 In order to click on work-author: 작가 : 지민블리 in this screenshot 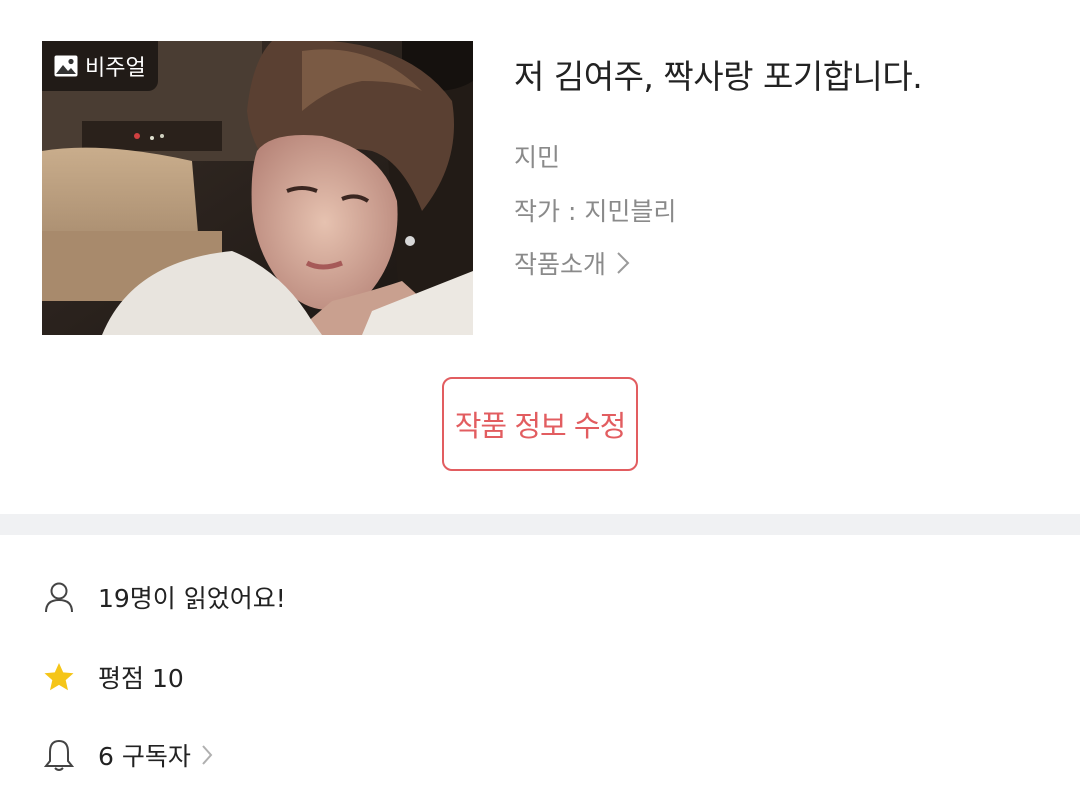, I will do `click(595, 211)`.